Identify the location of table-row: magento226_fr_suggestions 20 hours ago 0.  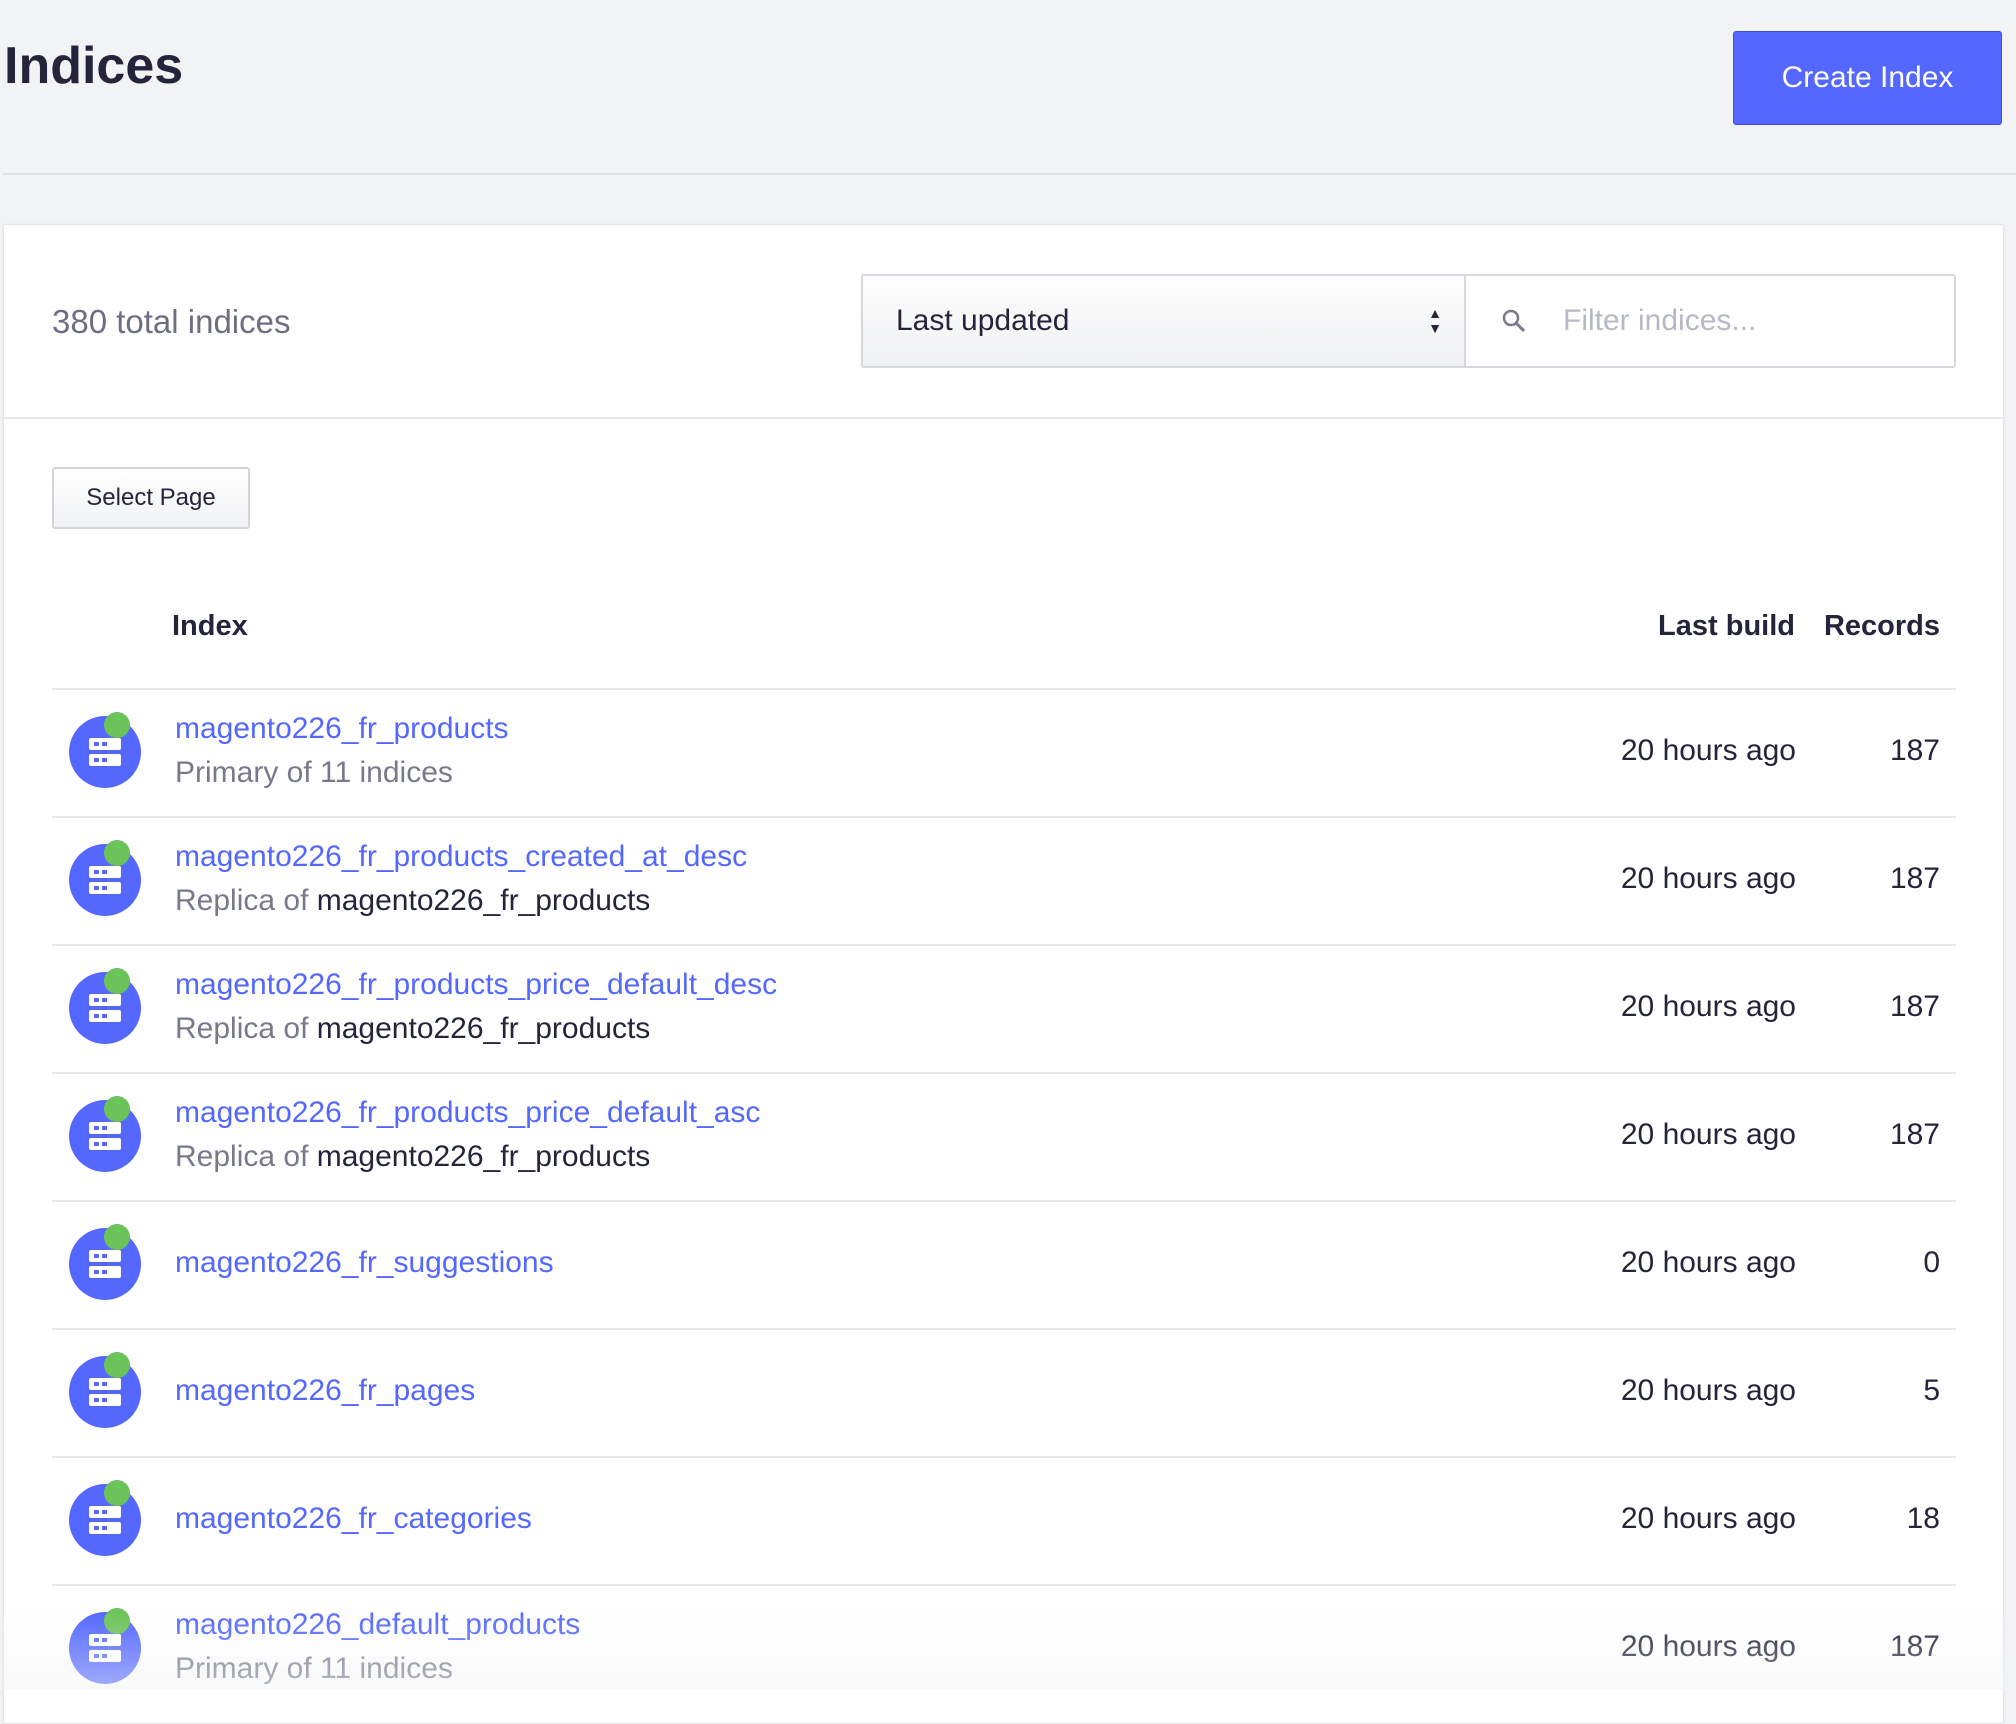
(1004, 1264).